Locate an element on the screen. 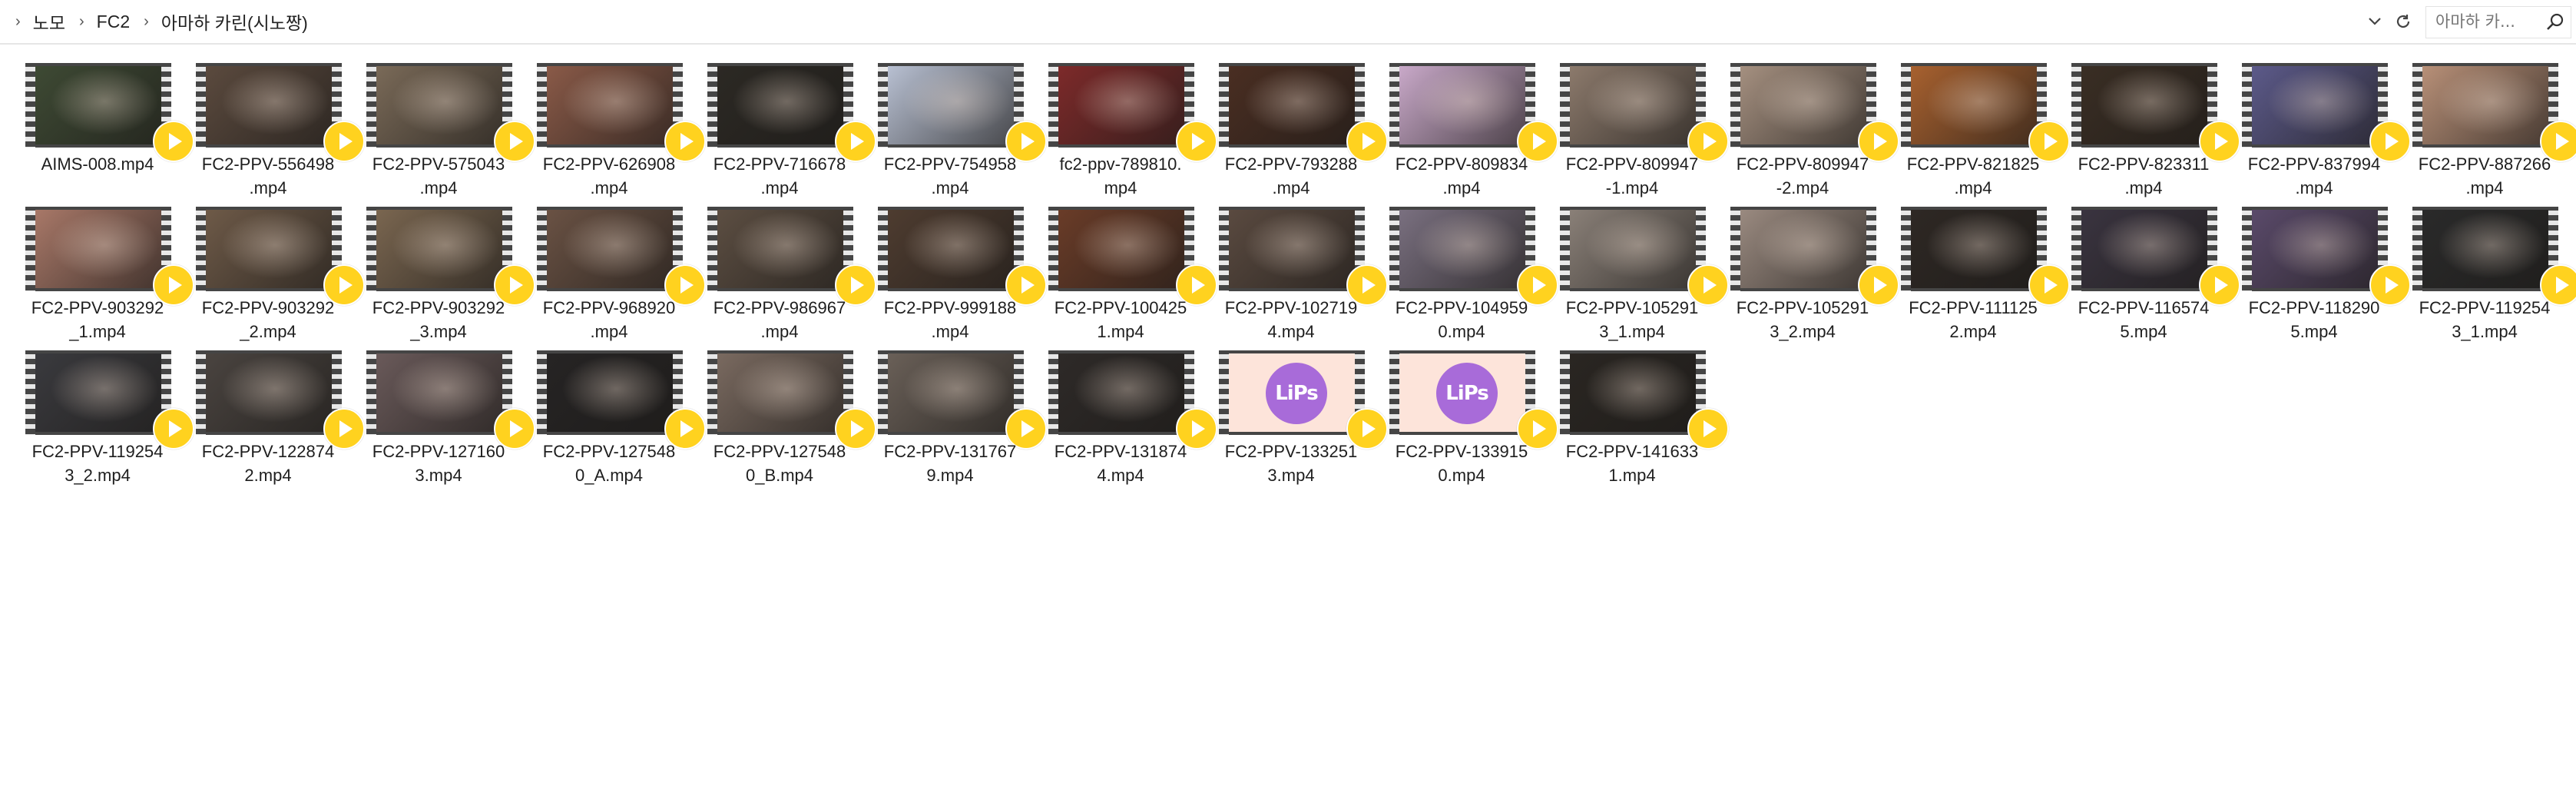 The width and height of the screenshot is (2576, 803). file-item: FC2-PPV-903292 _3.mp4 is located at coordinates (444, 271).